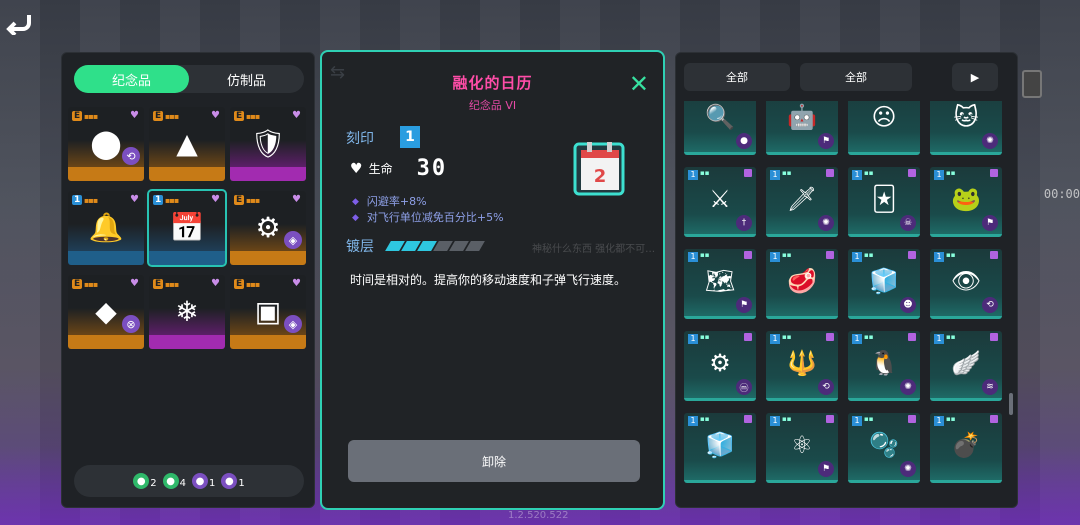 The height and width of the screenshot is (525, 1080). I want to click on set-bonus-stat: ● 1, so click(203, 481).